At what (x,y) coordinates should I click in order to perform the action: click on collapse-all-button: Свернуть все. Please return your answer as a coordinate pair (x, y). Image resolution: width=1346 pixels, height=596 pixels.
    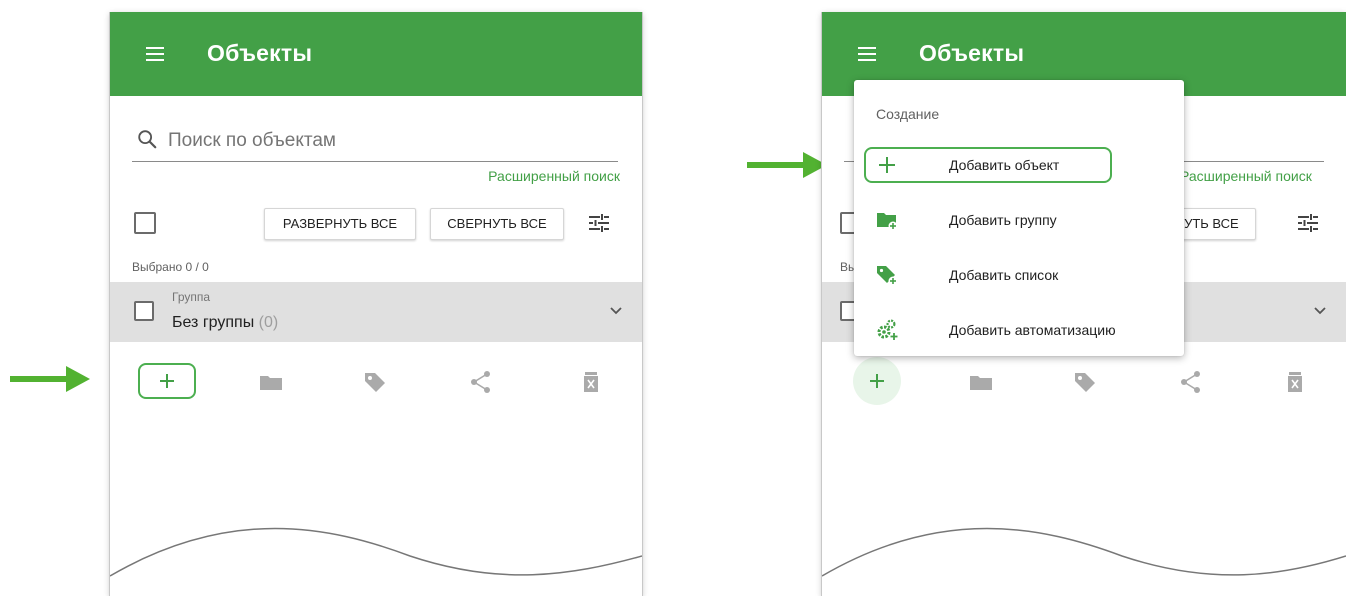
    Looking at the image, I should click on (497, 224).